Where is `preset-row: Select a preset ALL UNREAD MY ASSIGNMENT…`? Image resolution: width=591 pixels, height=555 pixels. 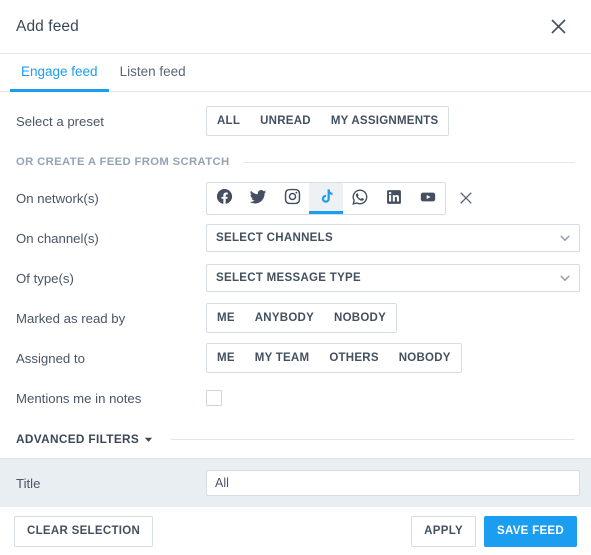 preset-row: Select a preset ALL UNREAD MY ASSIGNMENT… is located at coordinates (295, 118).